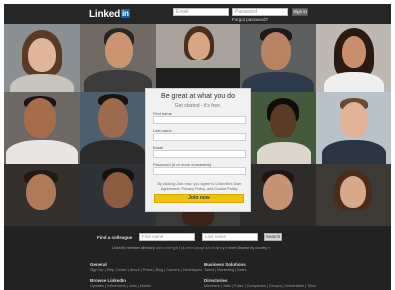 The height and width of the screenshot is (290, 395). I want to click on forgot-password-link: Forgot password?, so click(250, 19).